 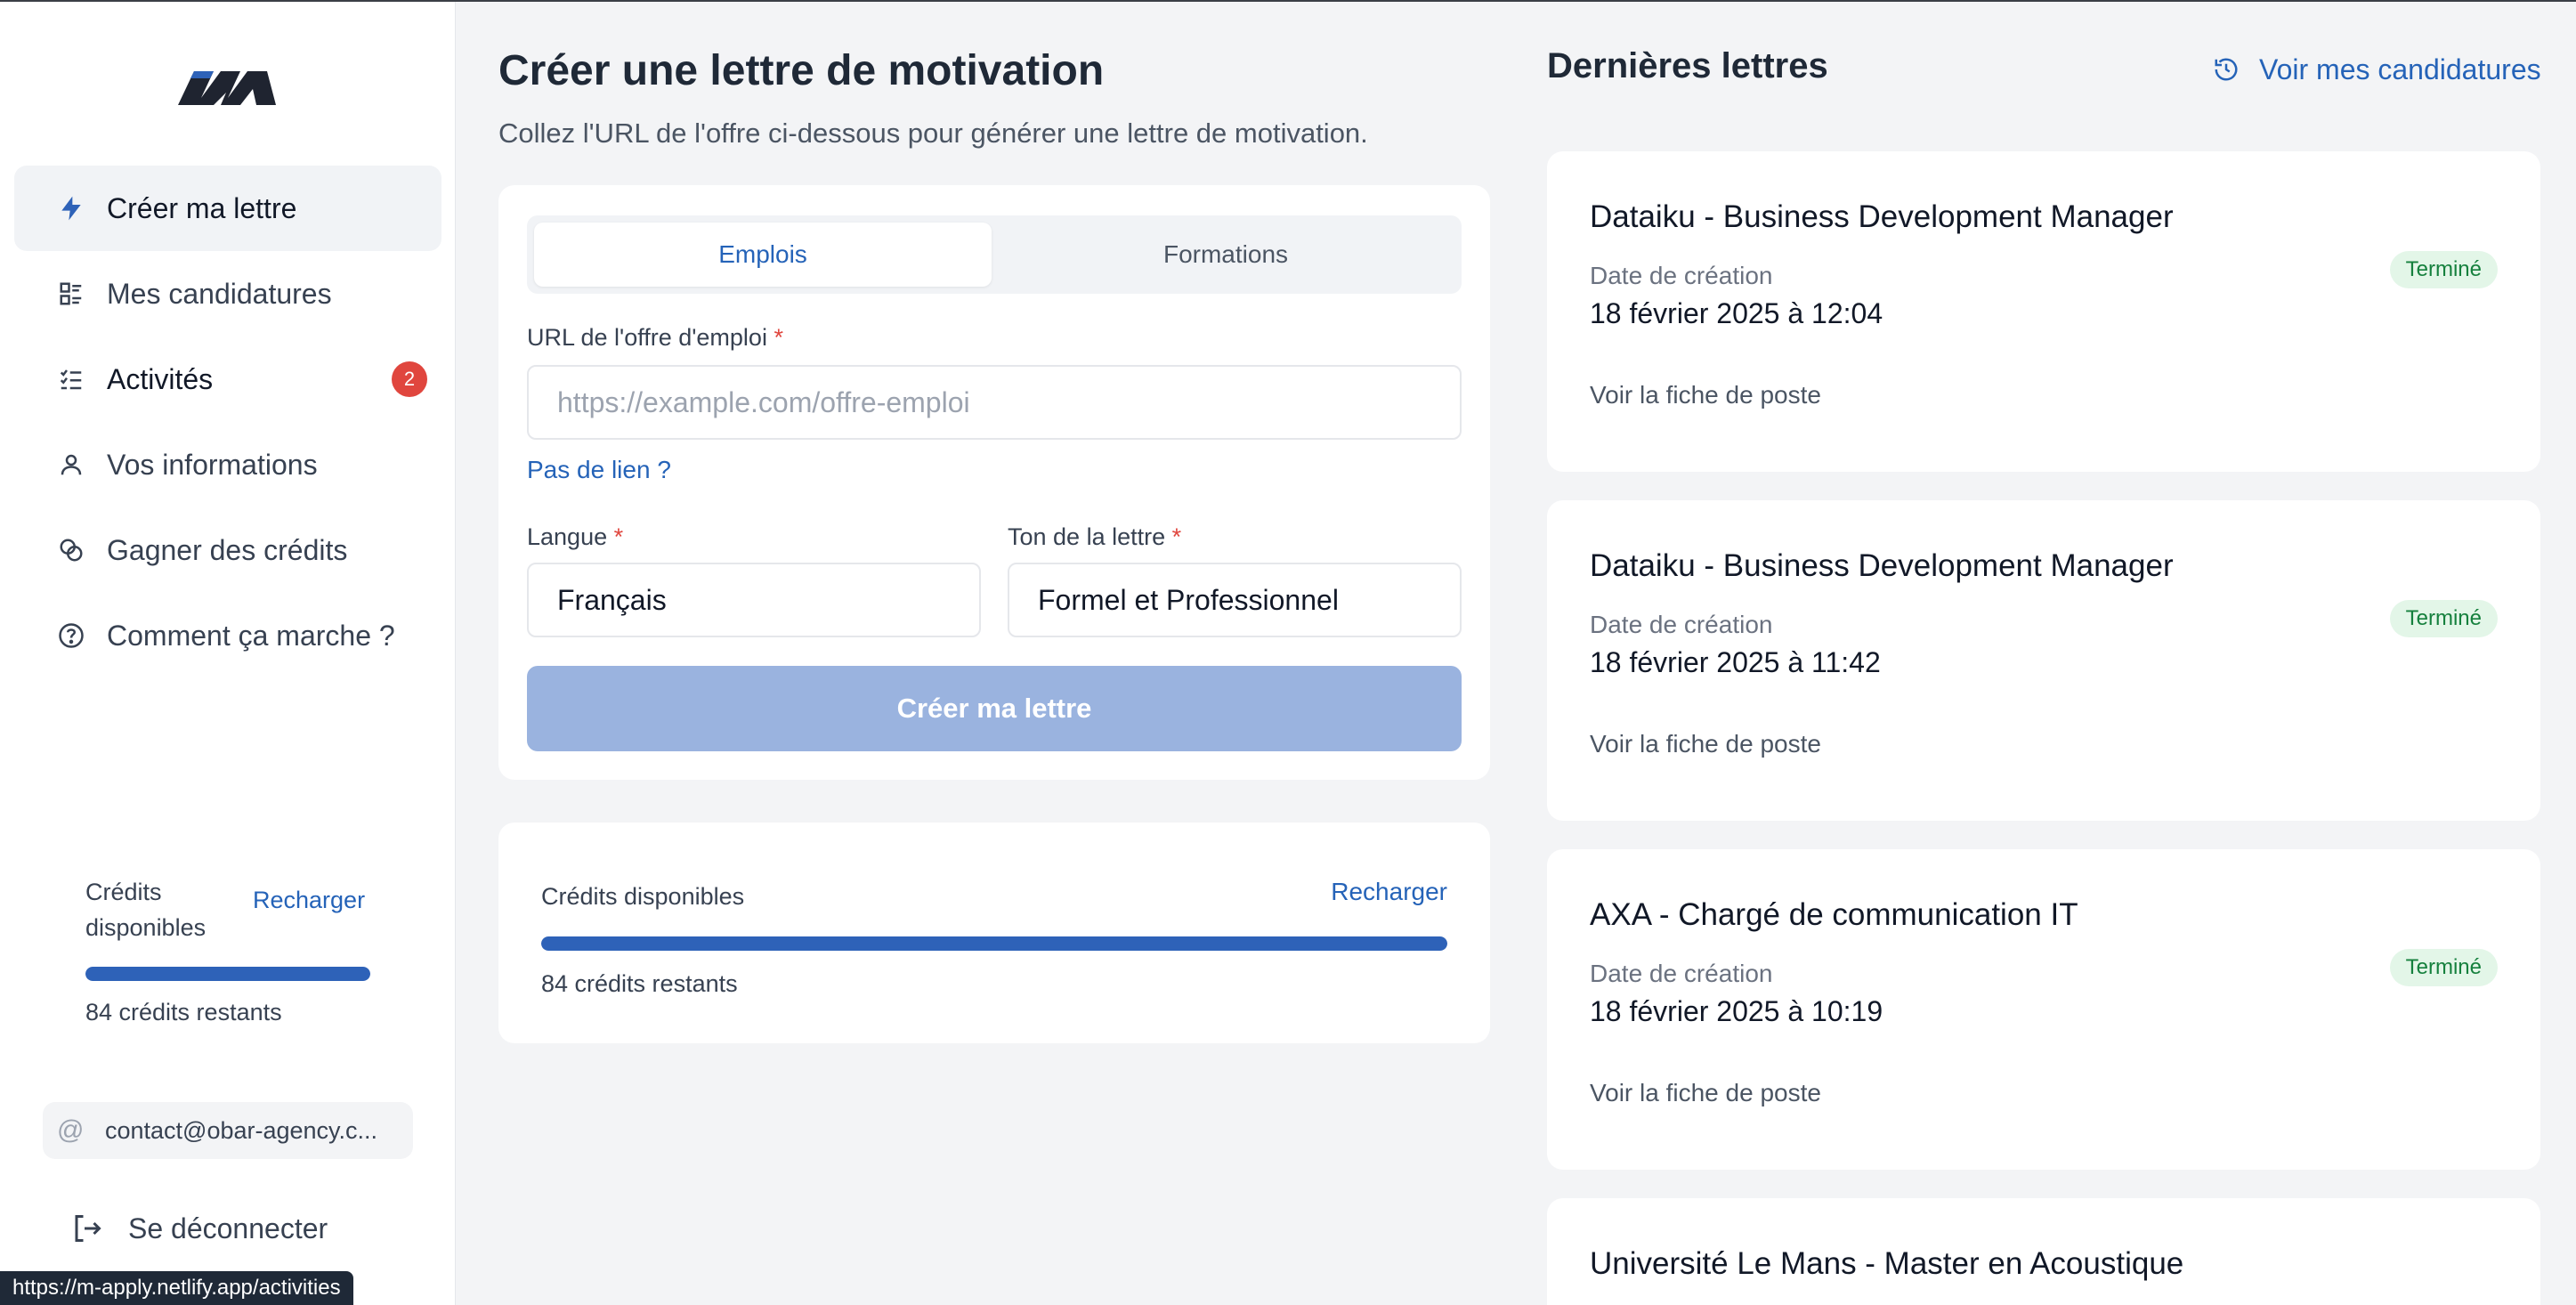 I want to click on language-field-label: Langue *, so click(x=575, y=537).